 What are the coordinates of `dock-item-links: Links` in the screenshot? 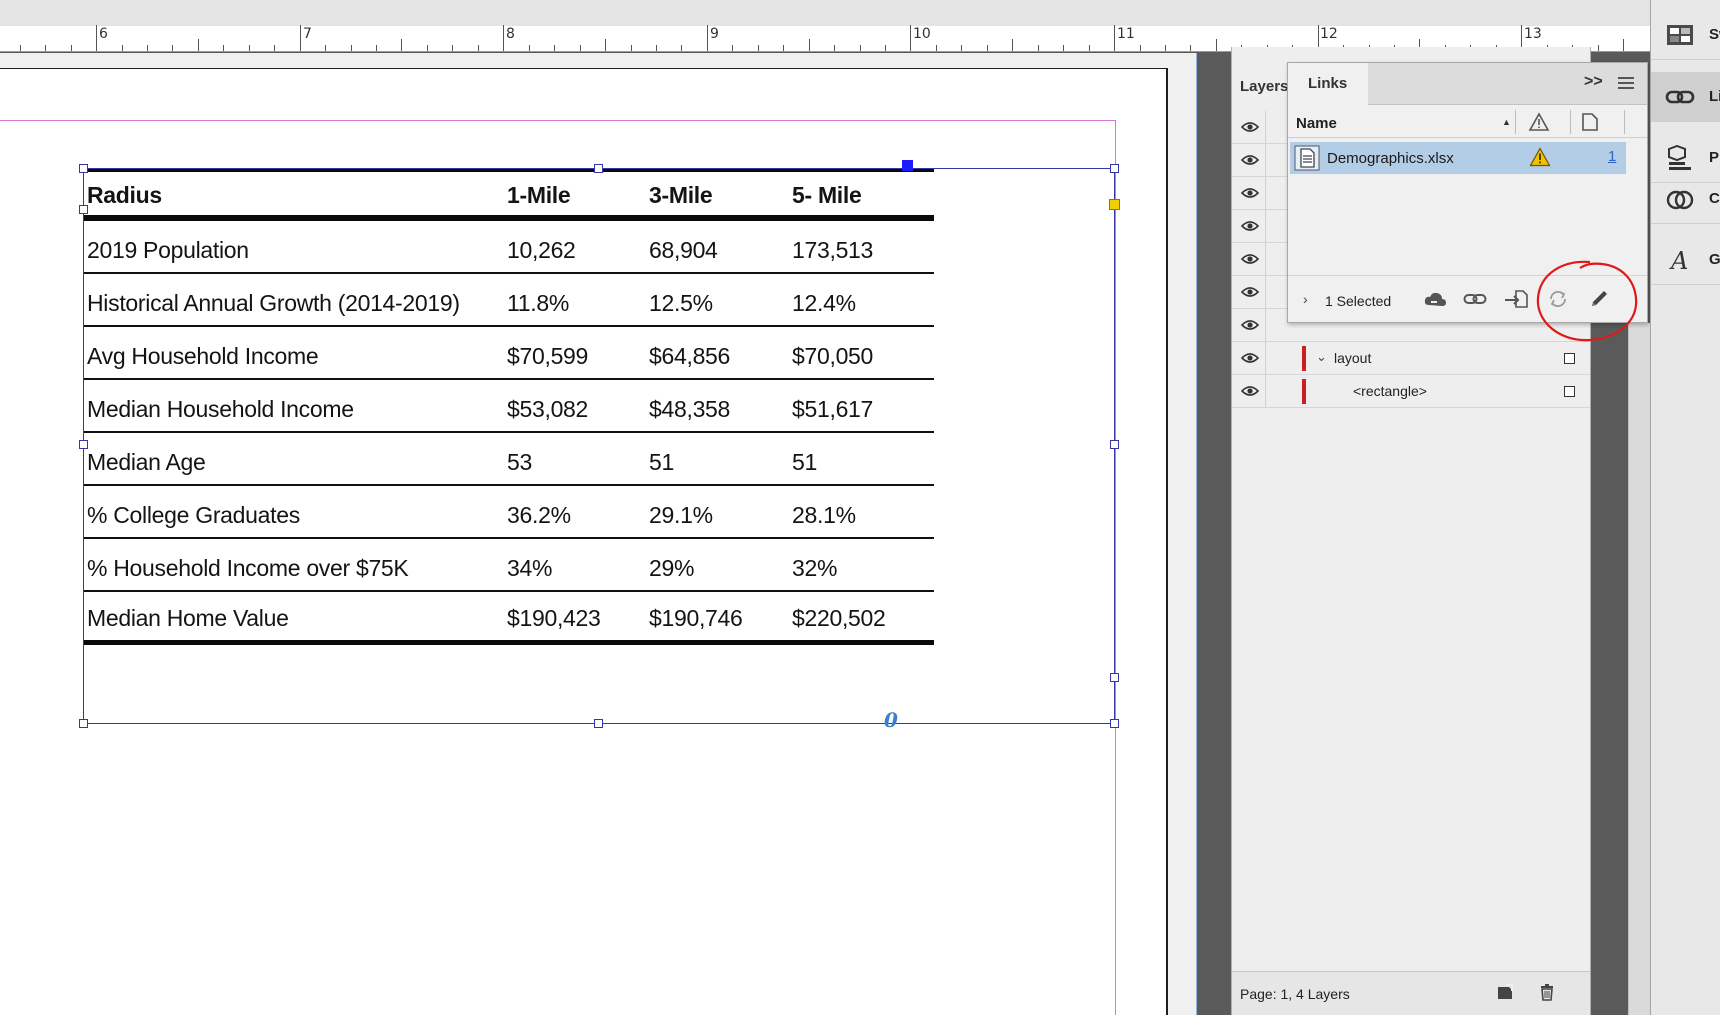 It's located at (1685, 97).